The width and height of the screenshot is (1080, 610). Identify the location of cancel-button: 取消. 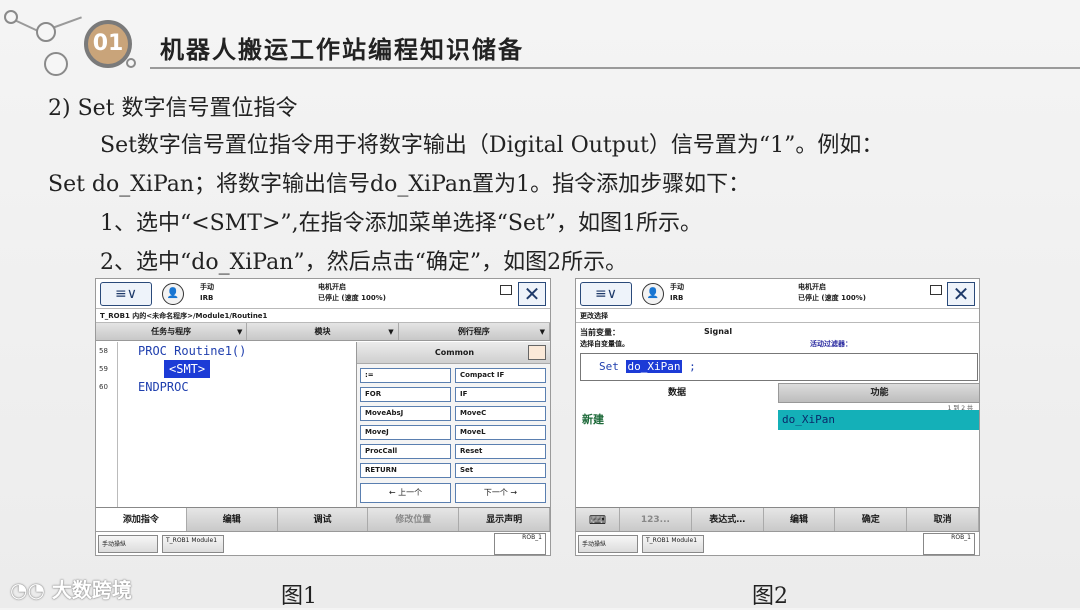
(943, 519).